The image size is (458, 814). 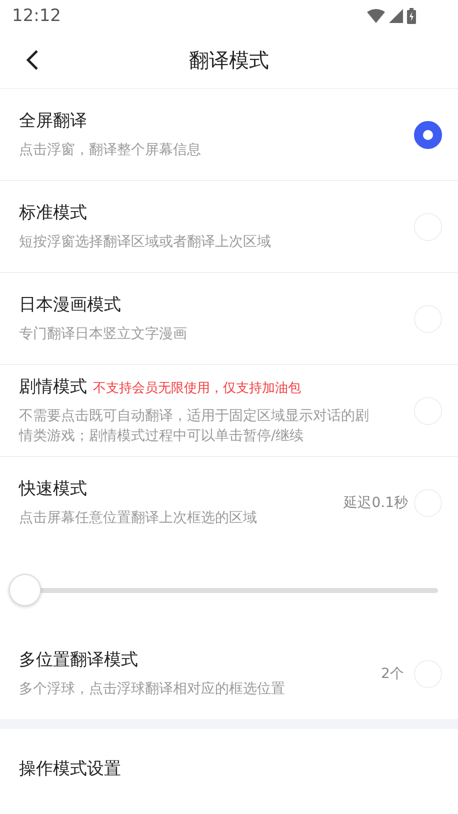 I want to click on mode-description: 多个浮球，点击浮球翻译相对应的框选位置, so click(x=152, y=689).